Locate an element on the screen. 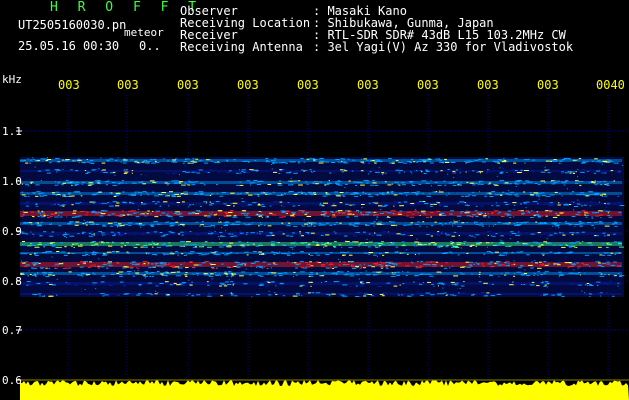 This screenshot has width=629, height=400. time-label: 003 is located at coordinates (428, 85).